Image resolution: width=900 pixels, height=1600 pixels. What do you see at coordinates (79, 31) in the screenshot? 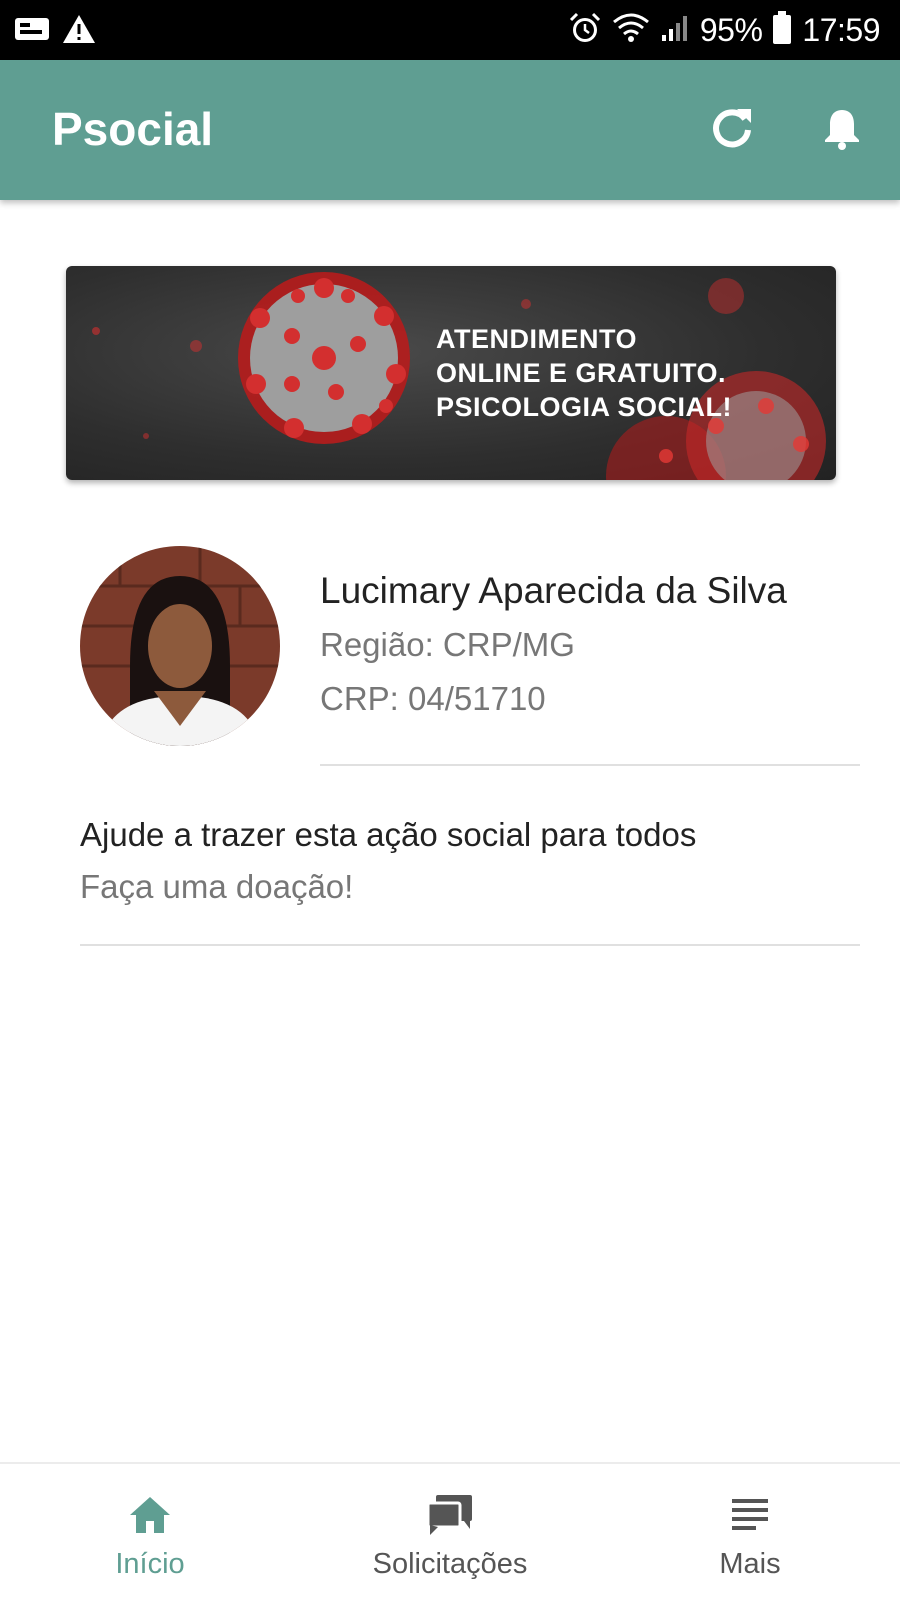
I see `warning-icon` at bounding box center [79, 31].